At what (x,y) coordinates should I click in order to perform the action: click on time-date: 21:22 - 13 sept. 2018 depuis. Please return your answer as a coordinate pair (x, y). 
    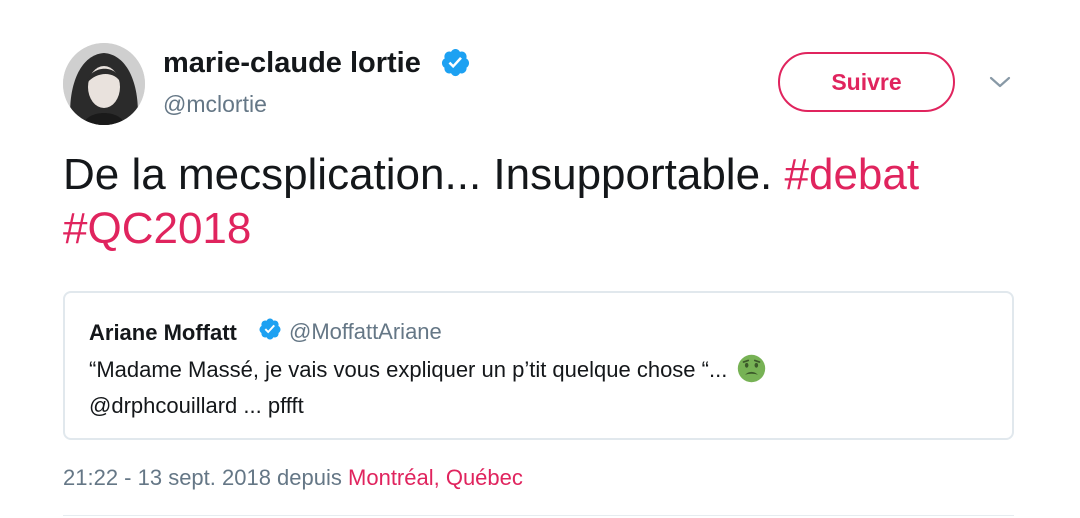
    Looking at the image, I should click on (202, 477).